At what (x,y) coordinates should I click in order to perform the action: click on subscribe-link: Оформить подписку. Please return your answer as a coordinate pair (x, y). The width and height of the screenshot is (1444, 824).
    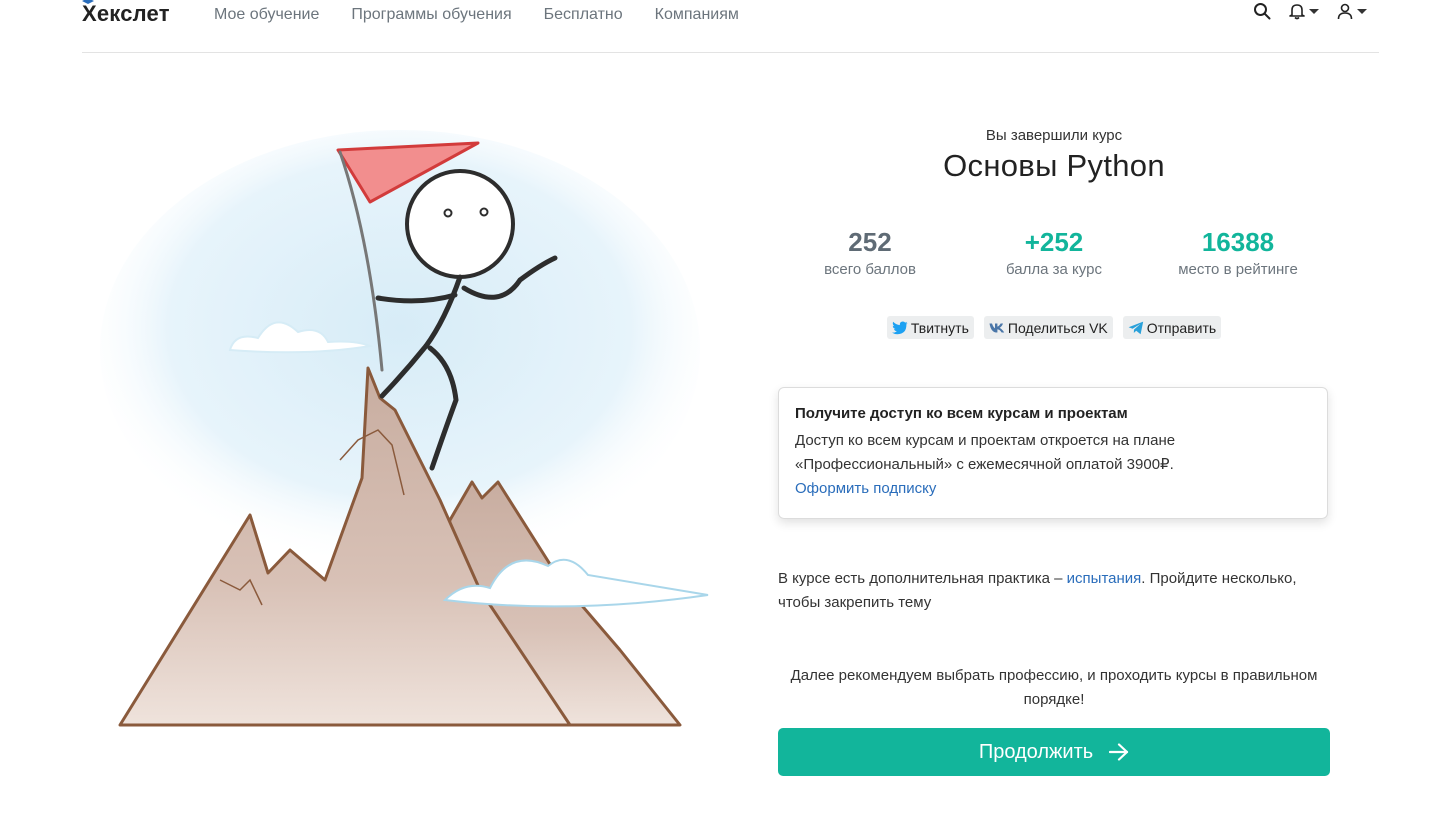
    Looking at the image, I should click on (865, 488).